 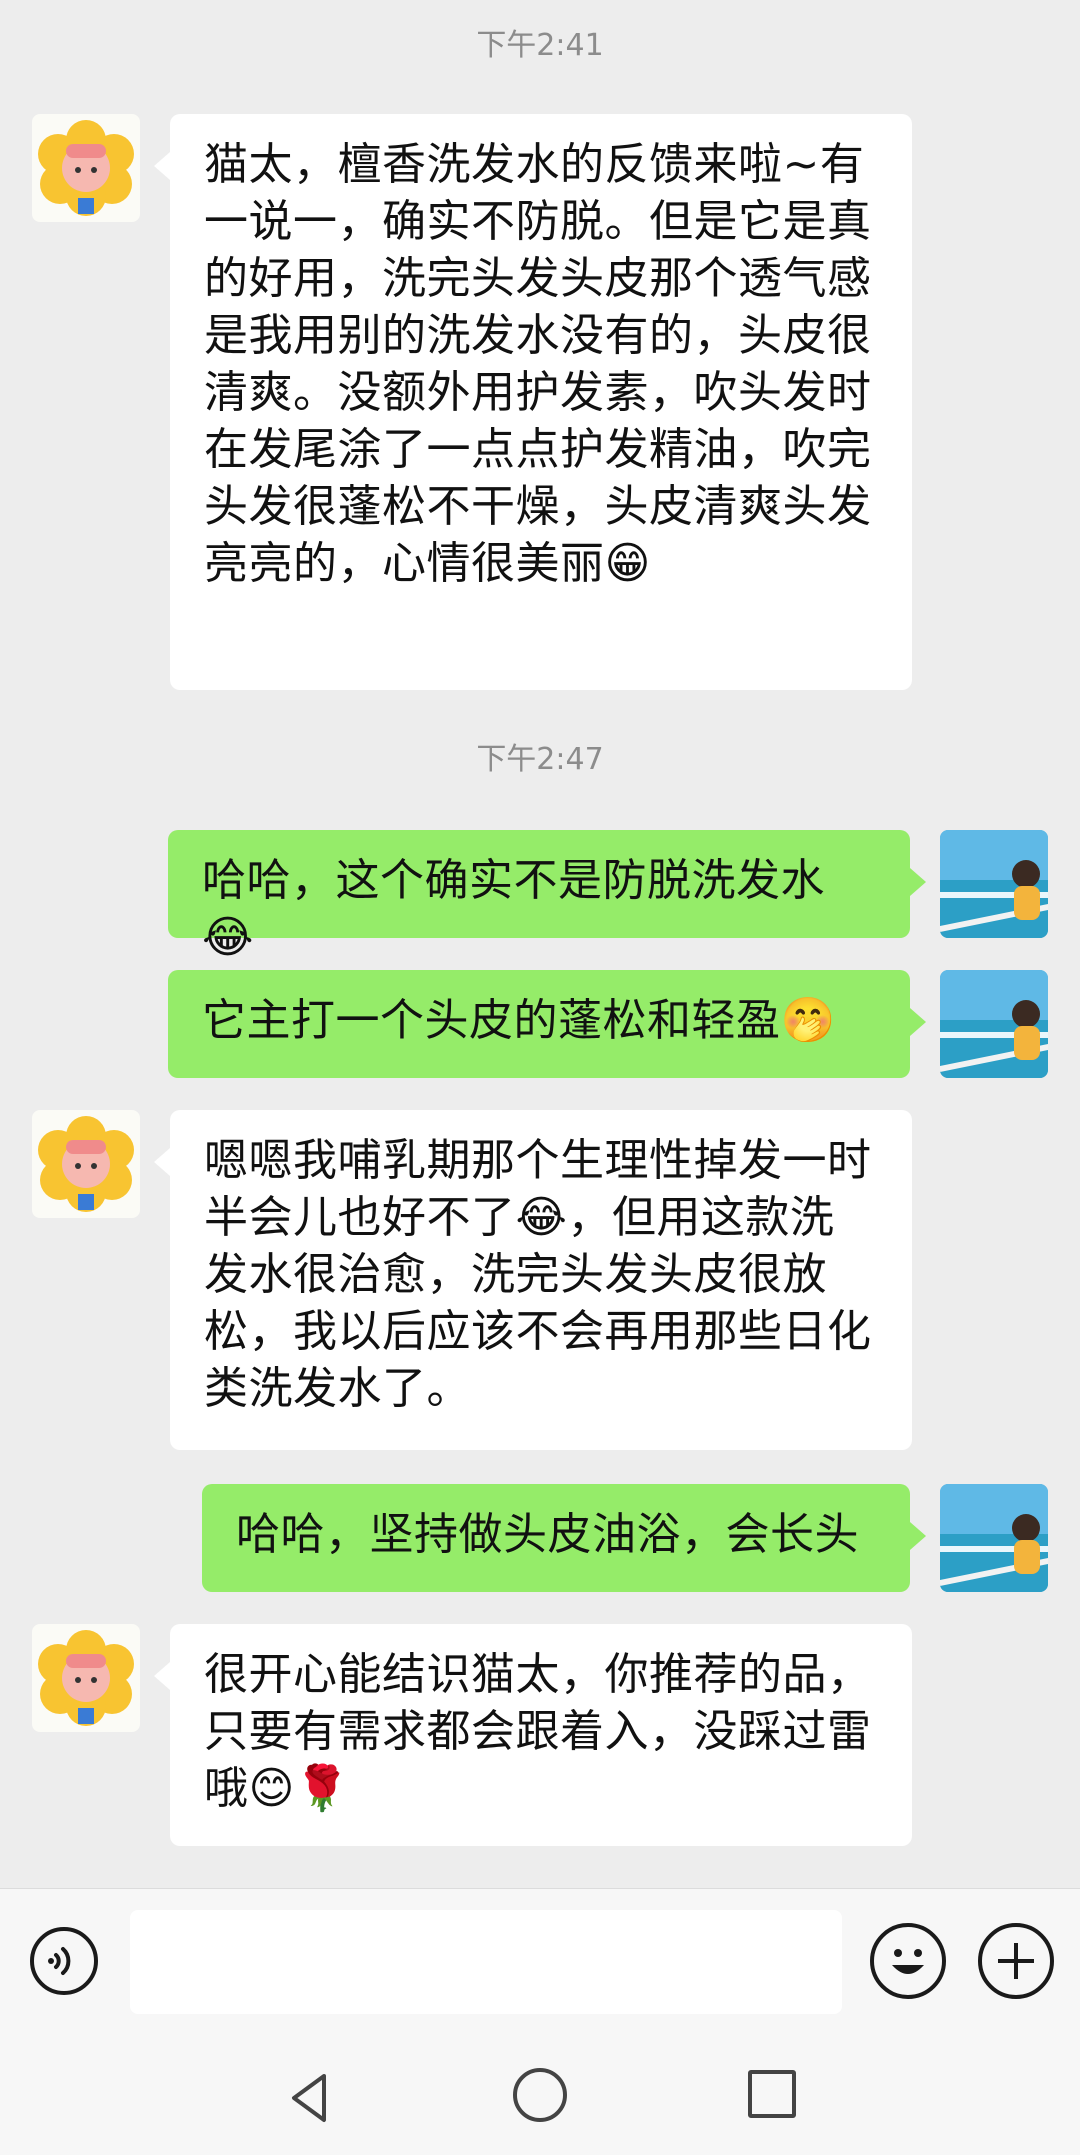 What do you see at coordinates (1016, 1961) in the screenshot?
I see `plus-icon` at bounding box center [1016, 1961].